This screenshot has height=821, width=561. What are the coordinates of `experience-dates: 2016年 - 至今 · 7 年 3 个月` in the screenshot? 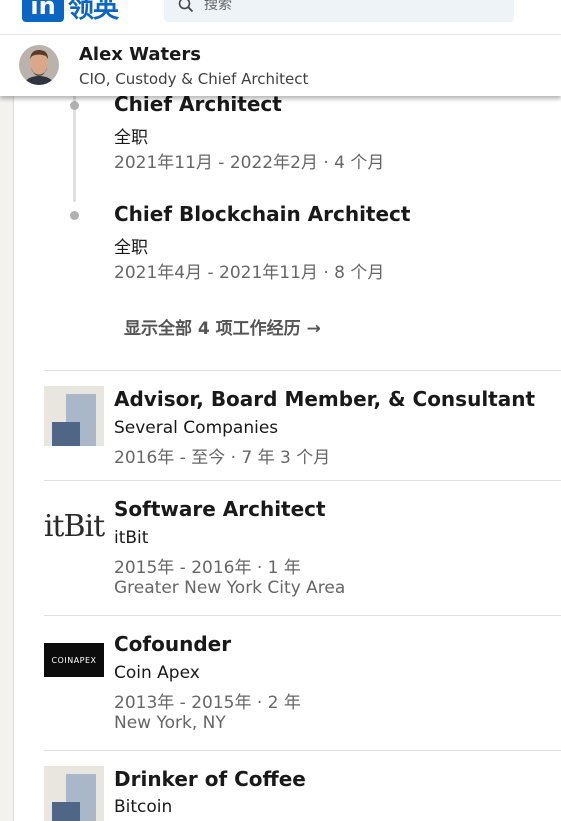 It's located at (222, 458).